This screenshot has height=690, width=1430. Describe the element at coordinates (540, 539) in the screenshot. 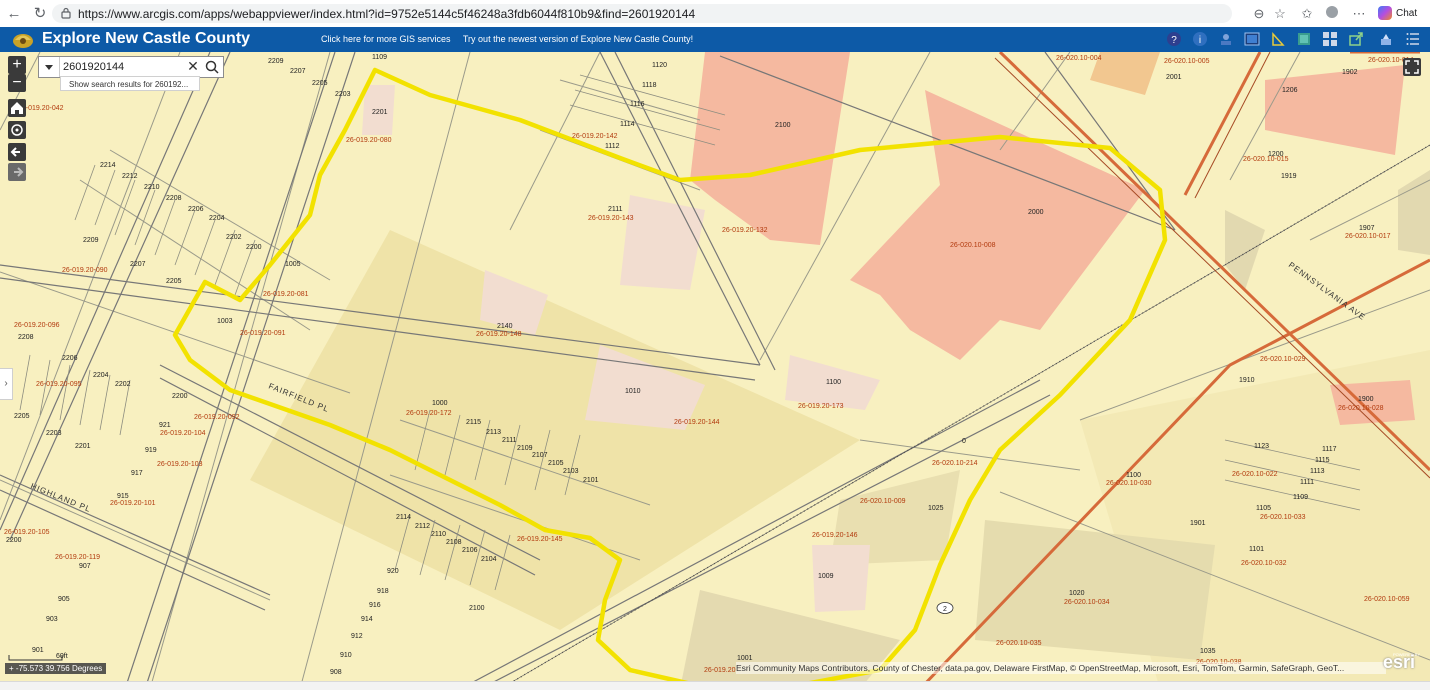

I see `parcel-id-label: 26-019.20-145` at that location.